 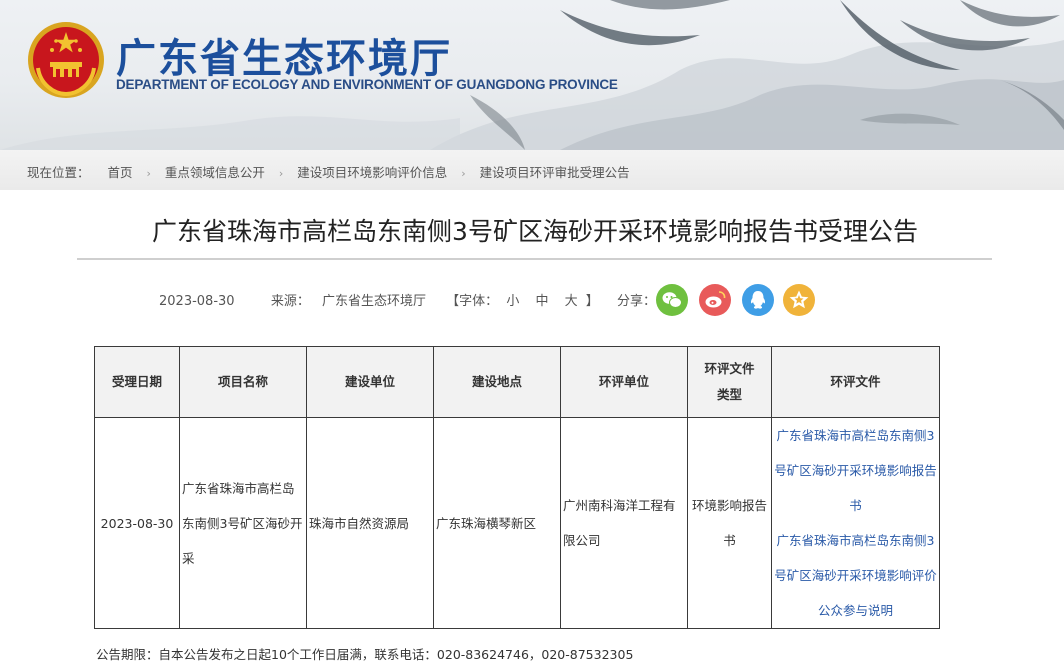 What do you see at coordinates (243, 523) in the screenshot?
I see `cell-project: 广东省珠海市高栏岛东南侧3号矿区海砂开采` at bounding box center [243, 523].